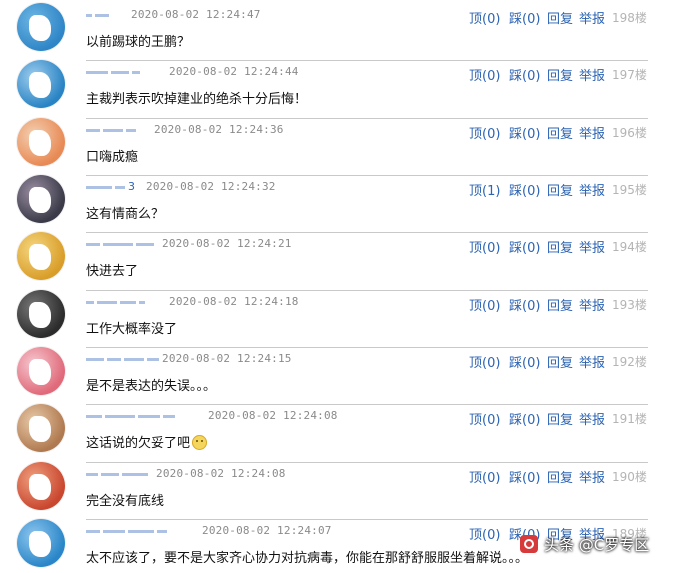  I want to click on comment-text: 口嗨成瘾, so click(112, 157).